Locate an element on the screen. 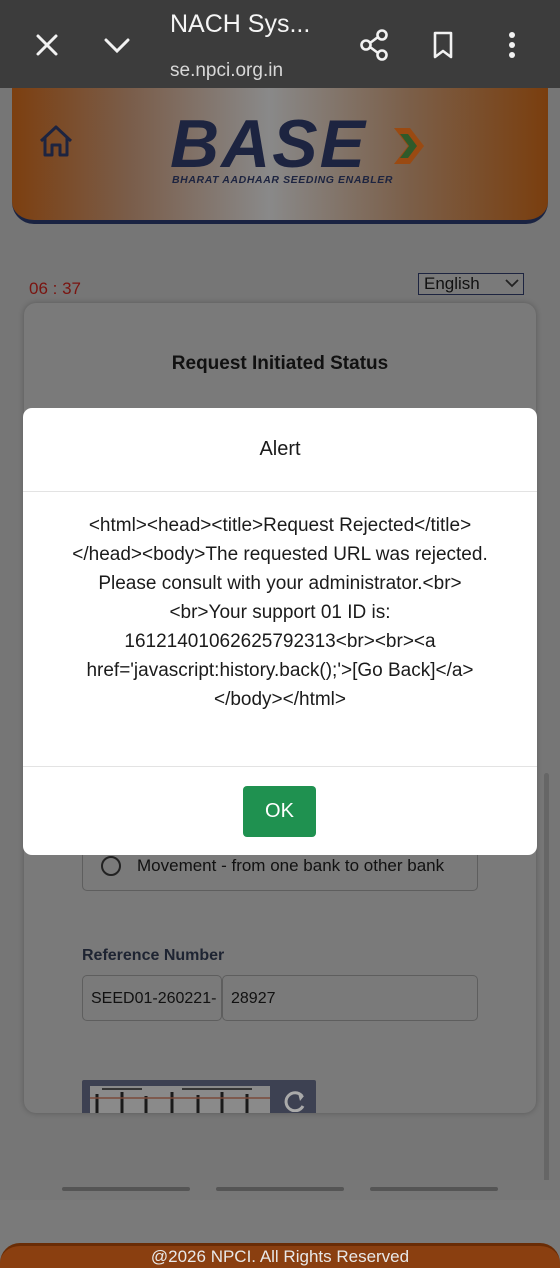 This screenshot has height=1268, width=560. captcha-image is located at coordinates (199, 1096).